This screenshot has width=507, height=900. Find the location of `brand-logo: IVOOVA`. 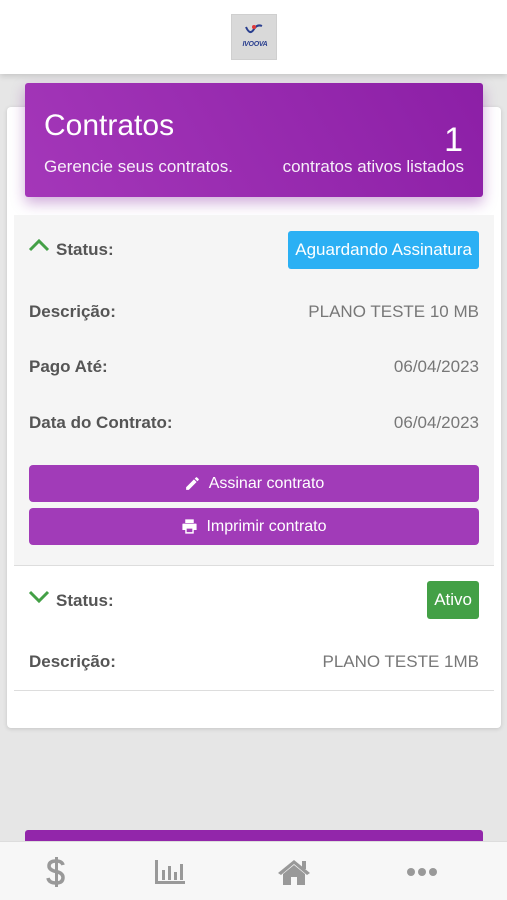

brand-logo: IVOOVA is located at coordinates (254, 37).